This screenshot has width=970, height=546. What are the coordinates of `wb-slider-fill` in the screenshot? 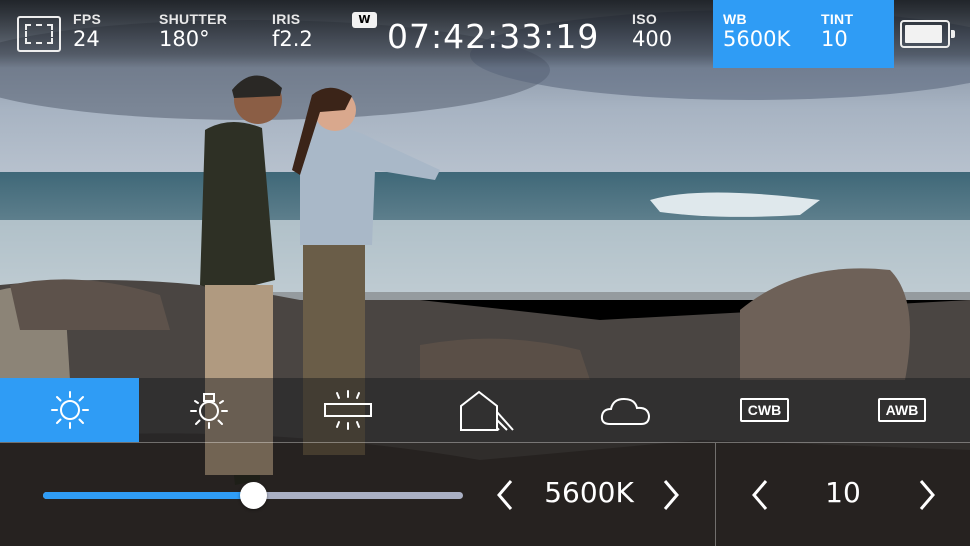 It's located at (148, 495).